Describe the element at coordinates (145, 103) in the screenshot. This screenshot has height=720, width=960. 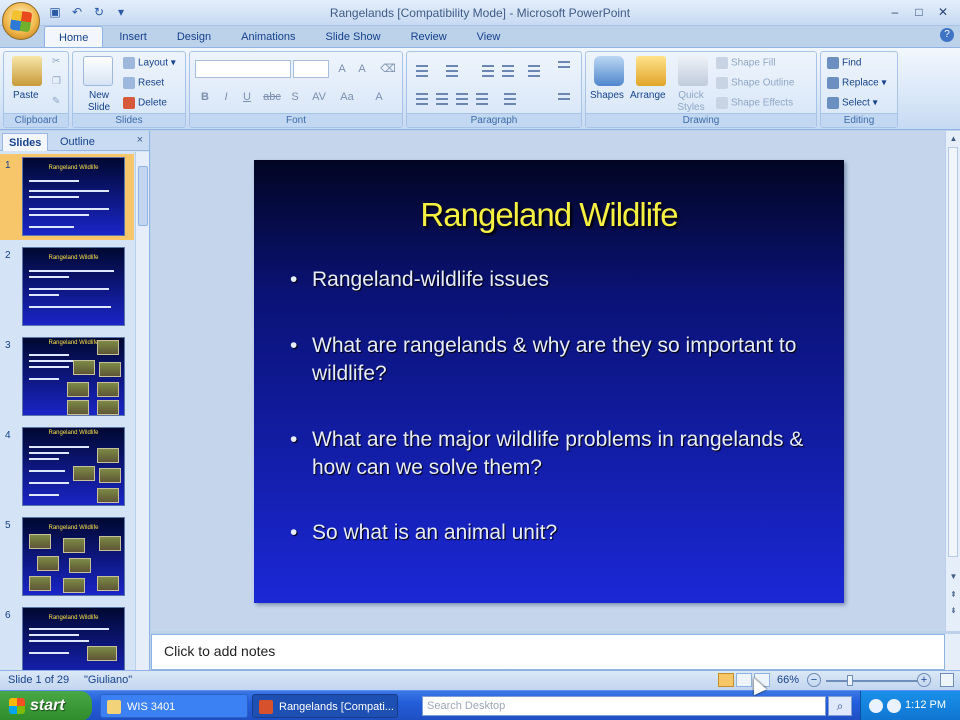
I see `delete-button: Delete` at that location.